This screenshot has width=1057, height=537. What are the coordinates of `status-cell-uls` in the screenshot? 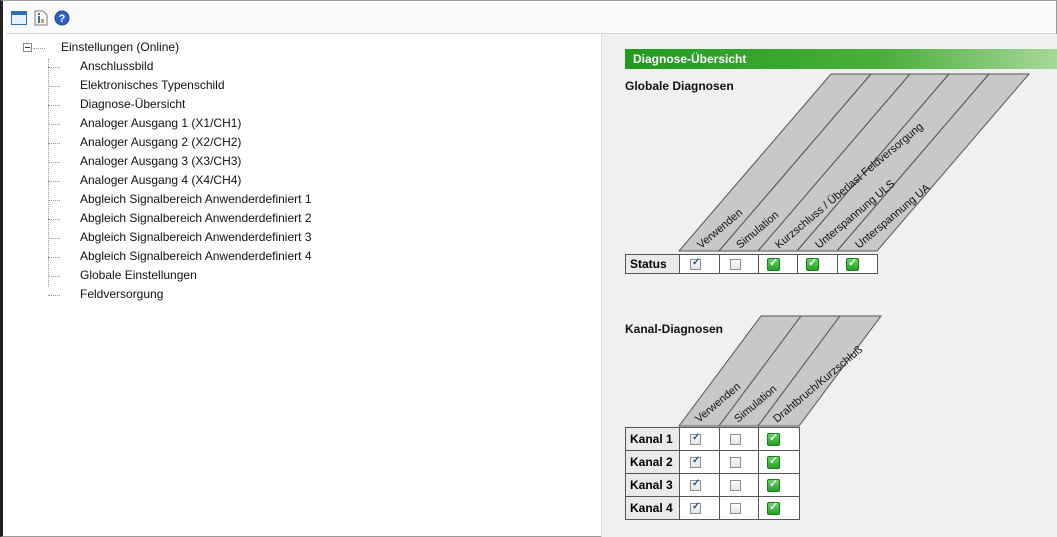 It's located at (817, 264).